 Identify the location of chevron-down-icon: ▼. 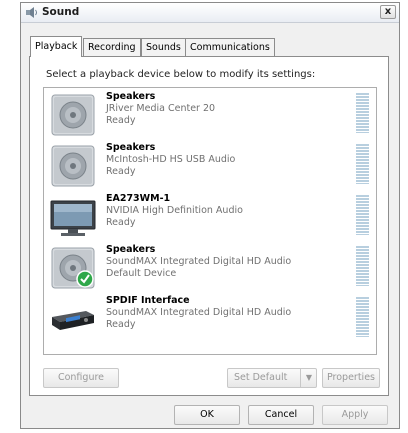
(308, 378).